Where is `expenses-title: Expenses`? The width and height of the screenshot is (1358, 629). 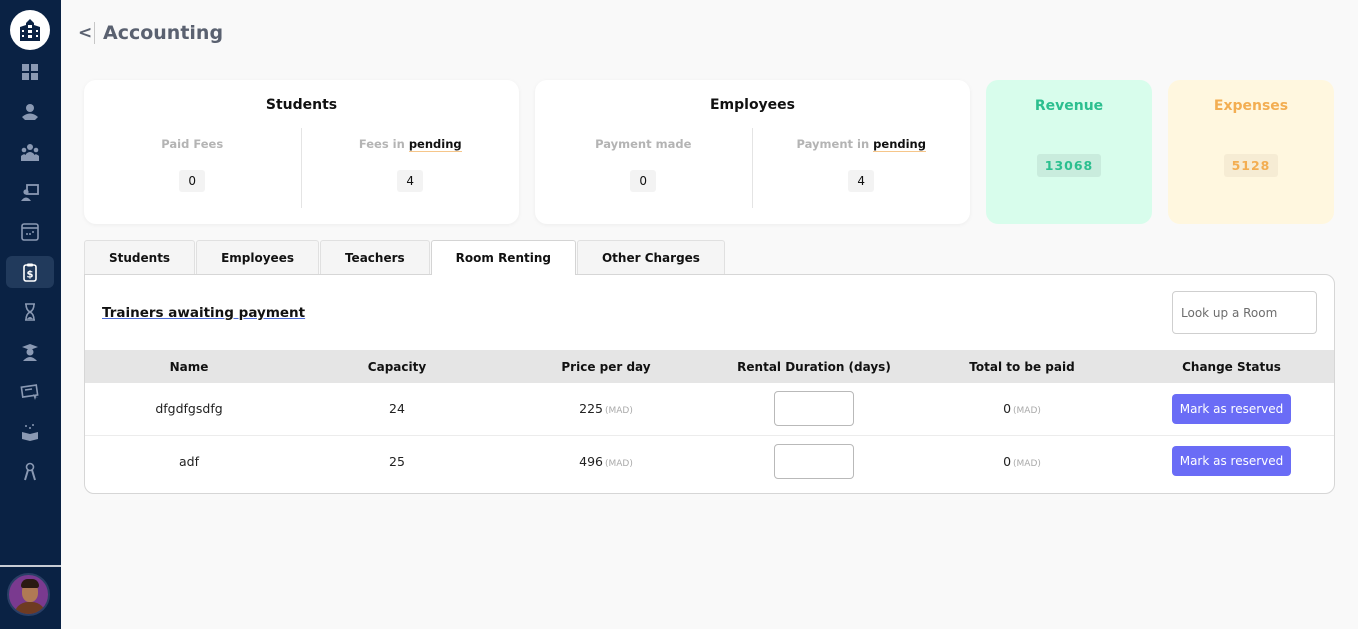 expenses-title: Expenses is located at coordinates (1251, 106).